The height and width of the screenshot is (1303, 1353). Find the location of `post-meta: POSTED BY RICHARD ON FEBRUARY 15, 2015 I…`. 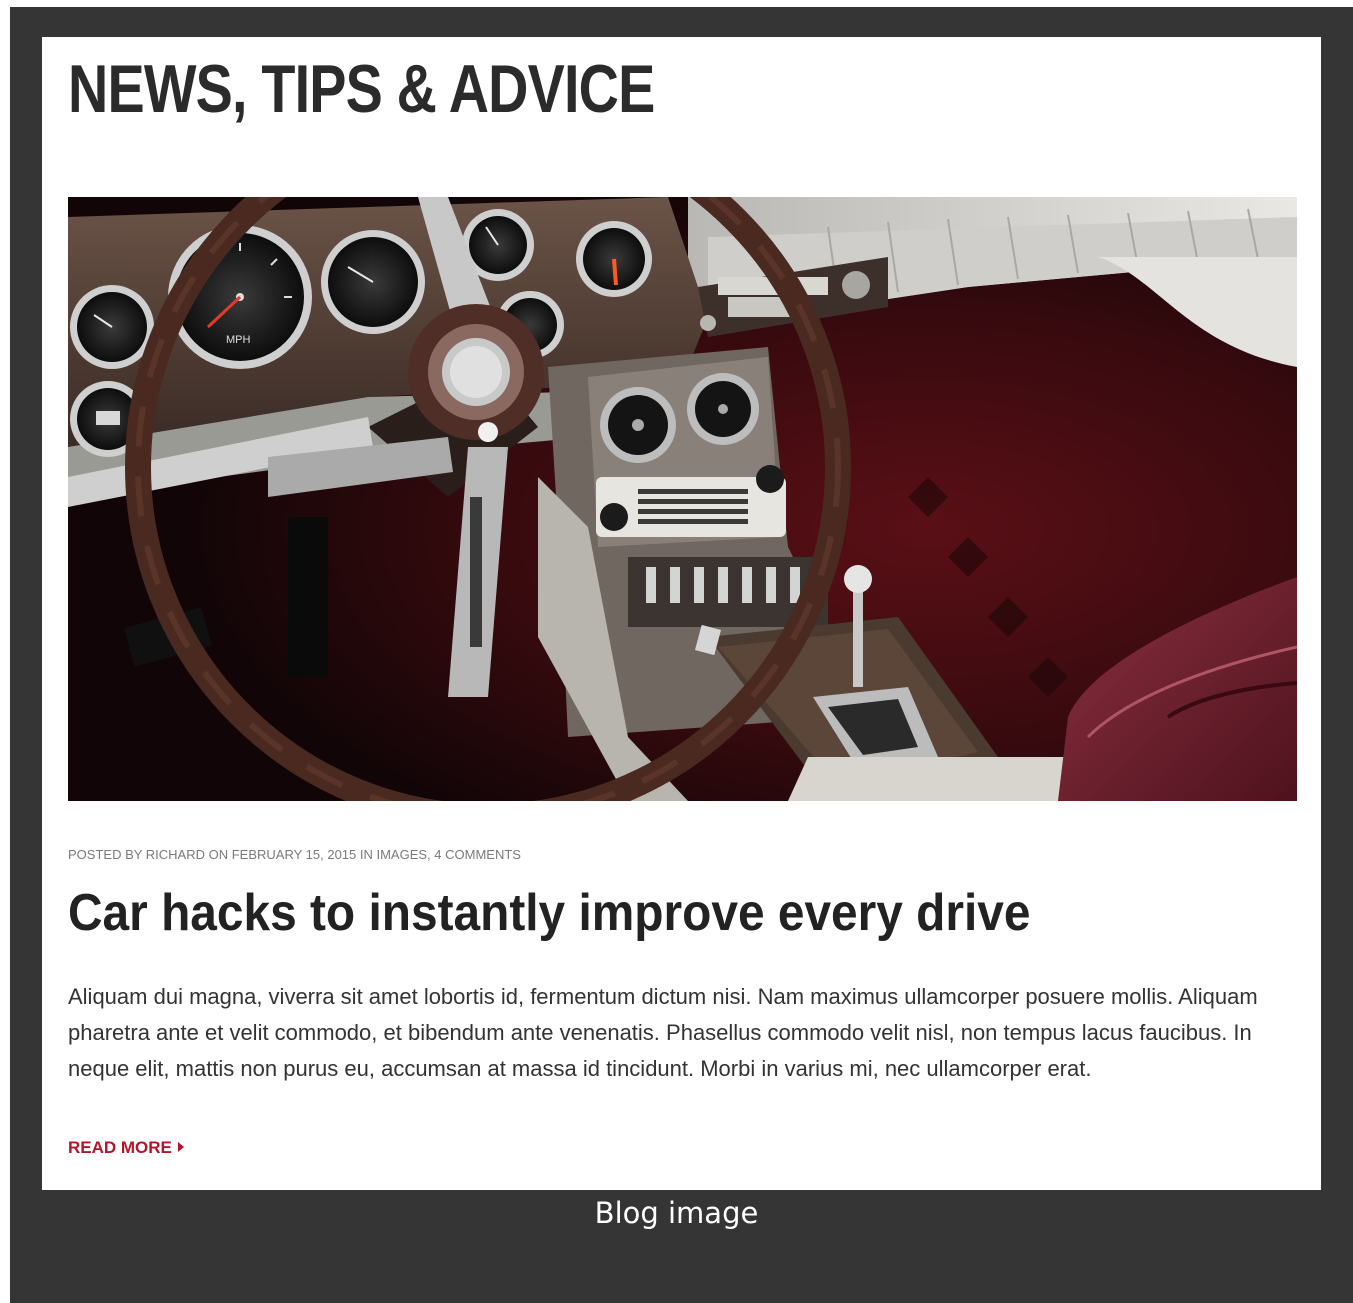

post-meta: POSTED BY RICHARD ON FEBRUARY 15, 2015 I… is located at coordinates (296, 854).